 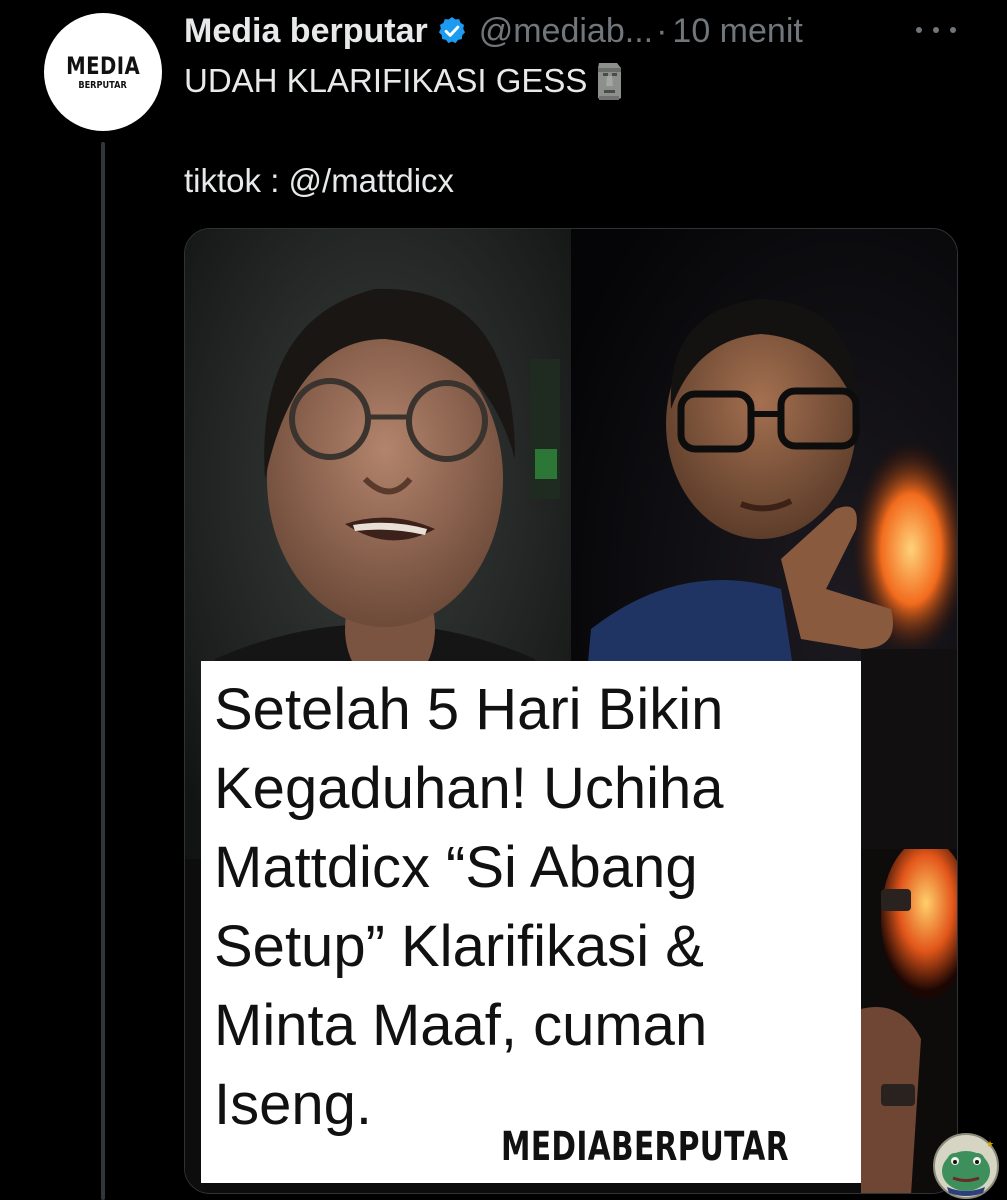 I want to click on tweet-text-line2: tiktok : @/mattdicx, so click(x=319, y=180).